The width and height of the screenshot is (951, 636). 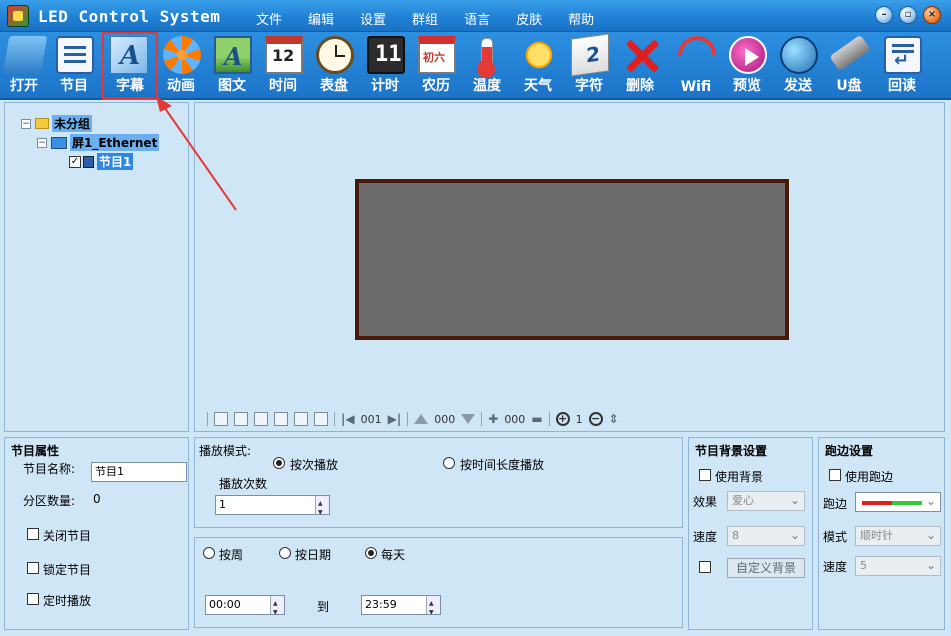 What do you see at coordinates (835, 567) in the screenshot?
I see `border-speed-label: 速度` at bounding box center [835, 567].